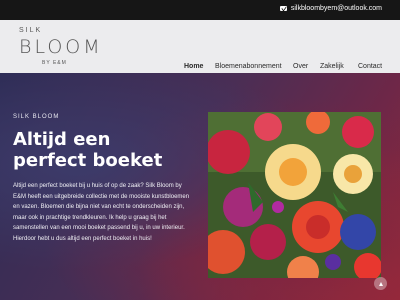 Image resolution: width=400 pixels, height=300 pixels. I want to click on logo-line-bloom: BLOOM, so click(61, 47).